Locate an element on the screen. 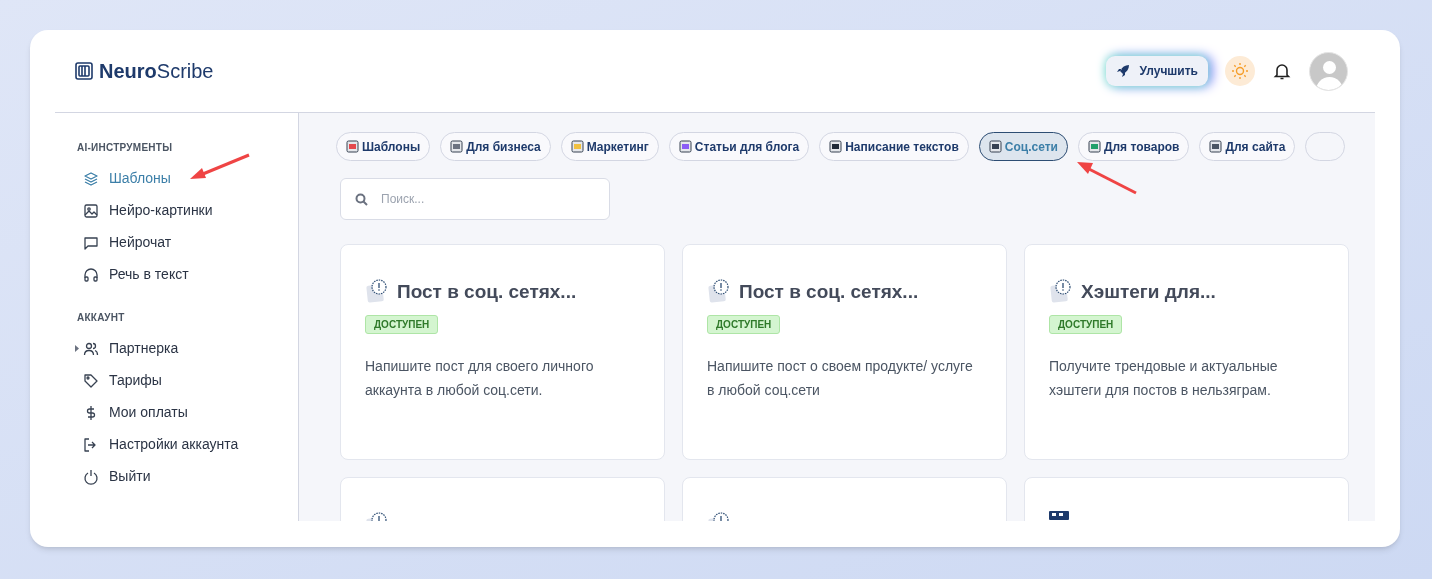  sidebar-item: Партнерка is located at coordinates (187, 348).